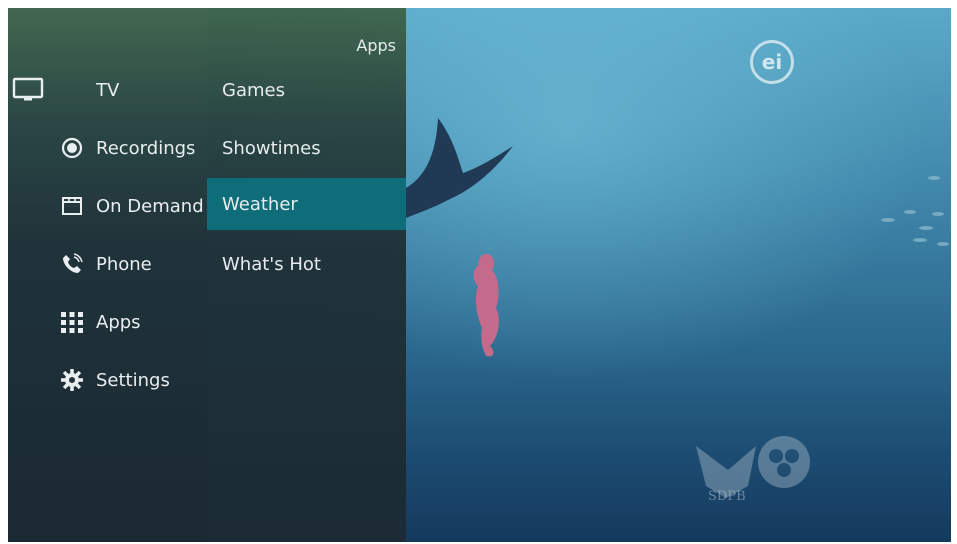 The image size is (957, 544). What do you see at coordinates (306, 264) in the screenshot?
I see `submenu-item-whats-hot: What's Hot` at bounding box center [306, 264].